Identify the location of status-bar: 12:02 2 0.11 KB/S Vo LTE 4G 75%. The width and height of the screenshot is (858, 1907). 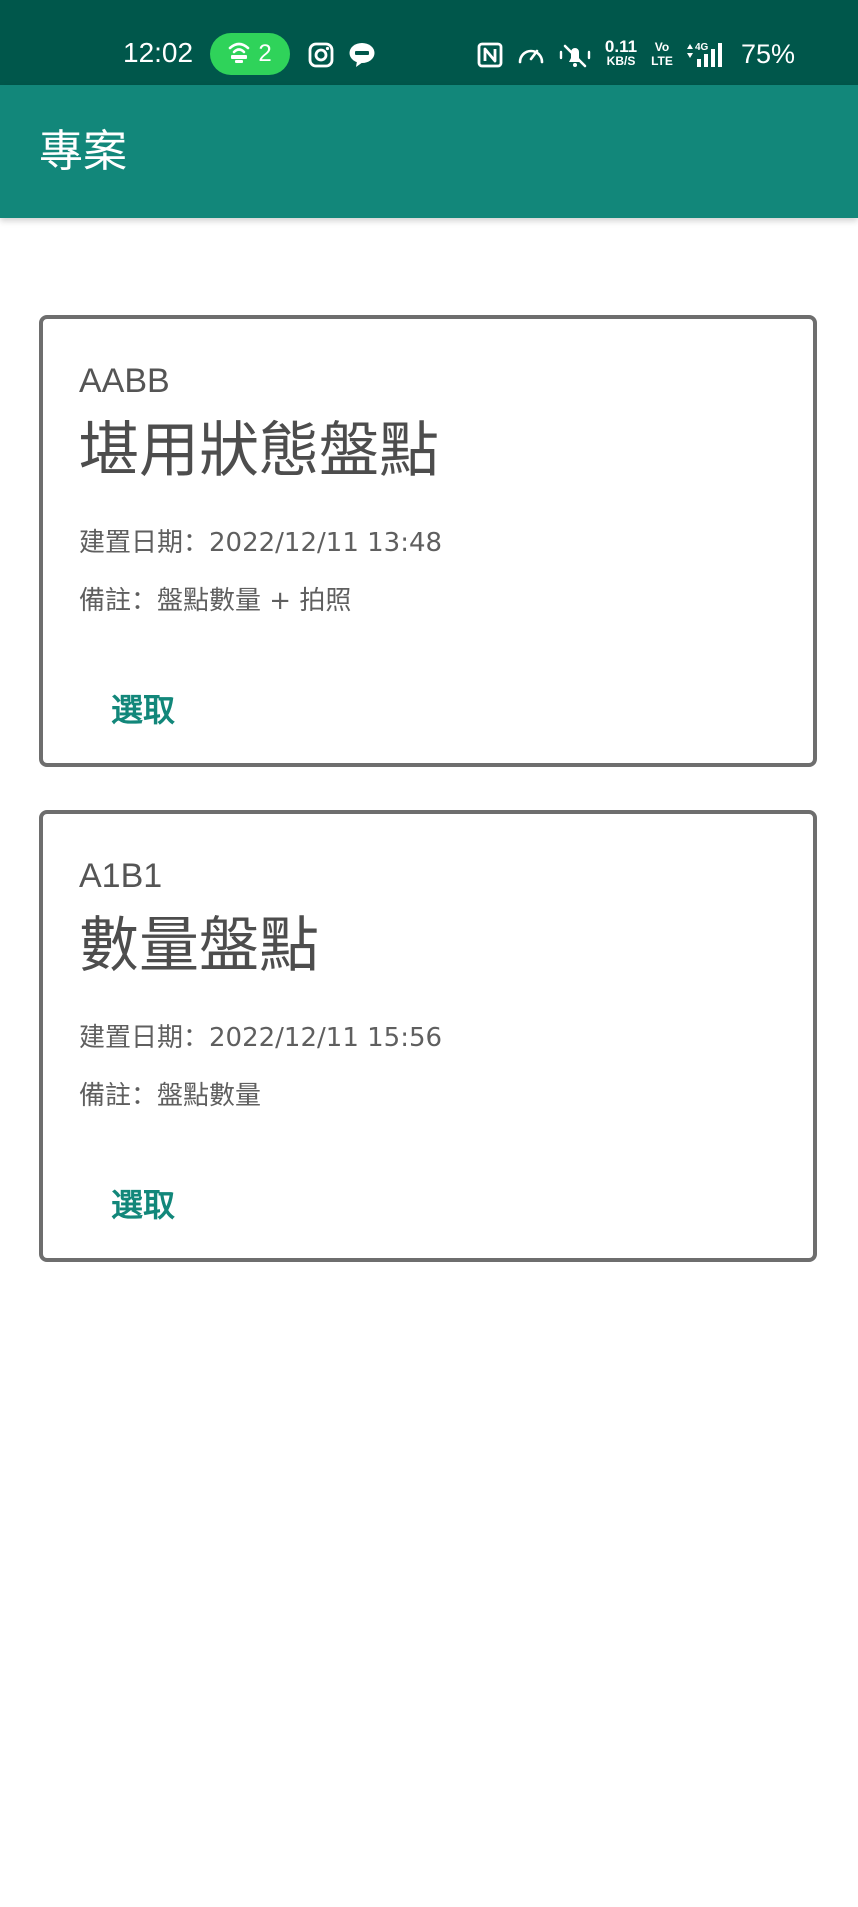
(429, 42).